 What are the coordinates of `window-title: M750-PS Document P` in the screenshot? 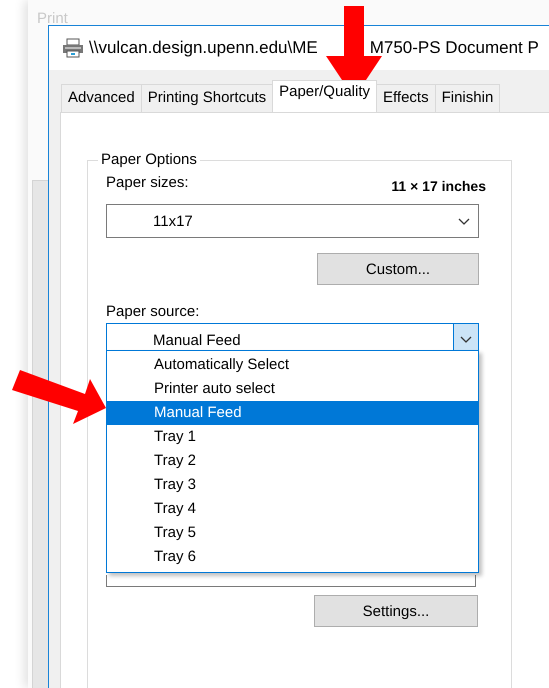 It's located at (454, 48).